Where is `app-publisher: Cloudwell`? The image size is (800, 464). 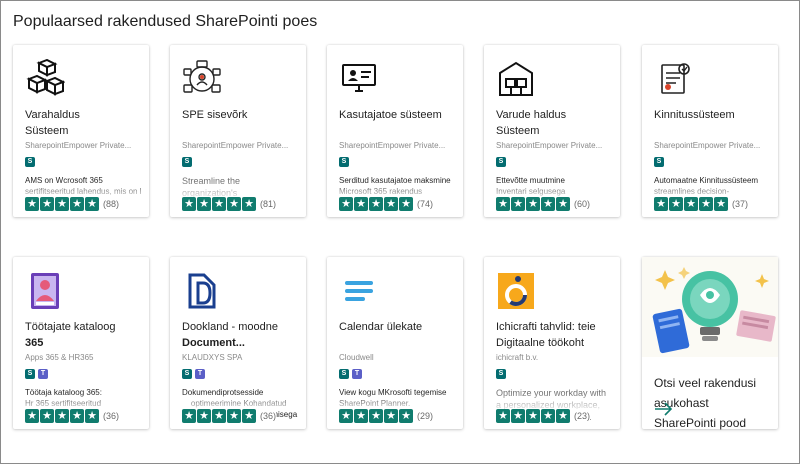
app-publisher: Cloudwell is located at coordinates (356, 357).